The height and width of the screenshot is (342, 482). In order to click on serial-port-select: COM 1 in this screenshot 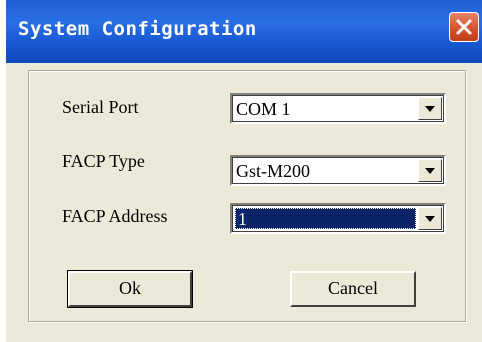, I will do `click(338, 108)`.